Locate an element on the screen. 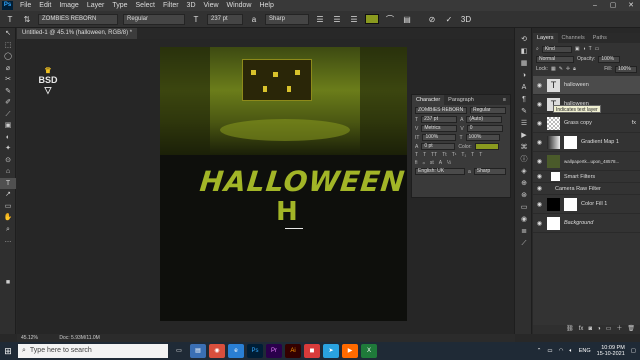  link-layers-icon: ⛓ is located at coordinates (570, 329).